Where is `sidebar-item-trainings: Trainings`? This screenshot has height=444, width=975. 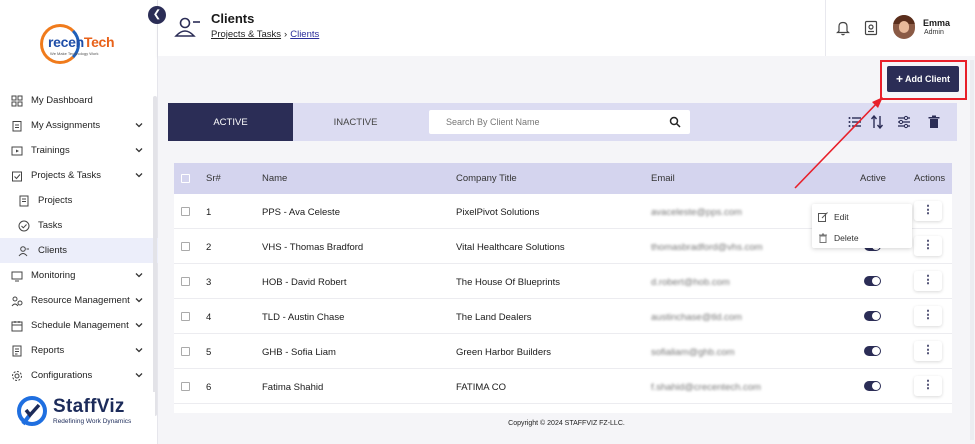 sidebar-item-trainings: Trainings is located at coordinates (79, 150).